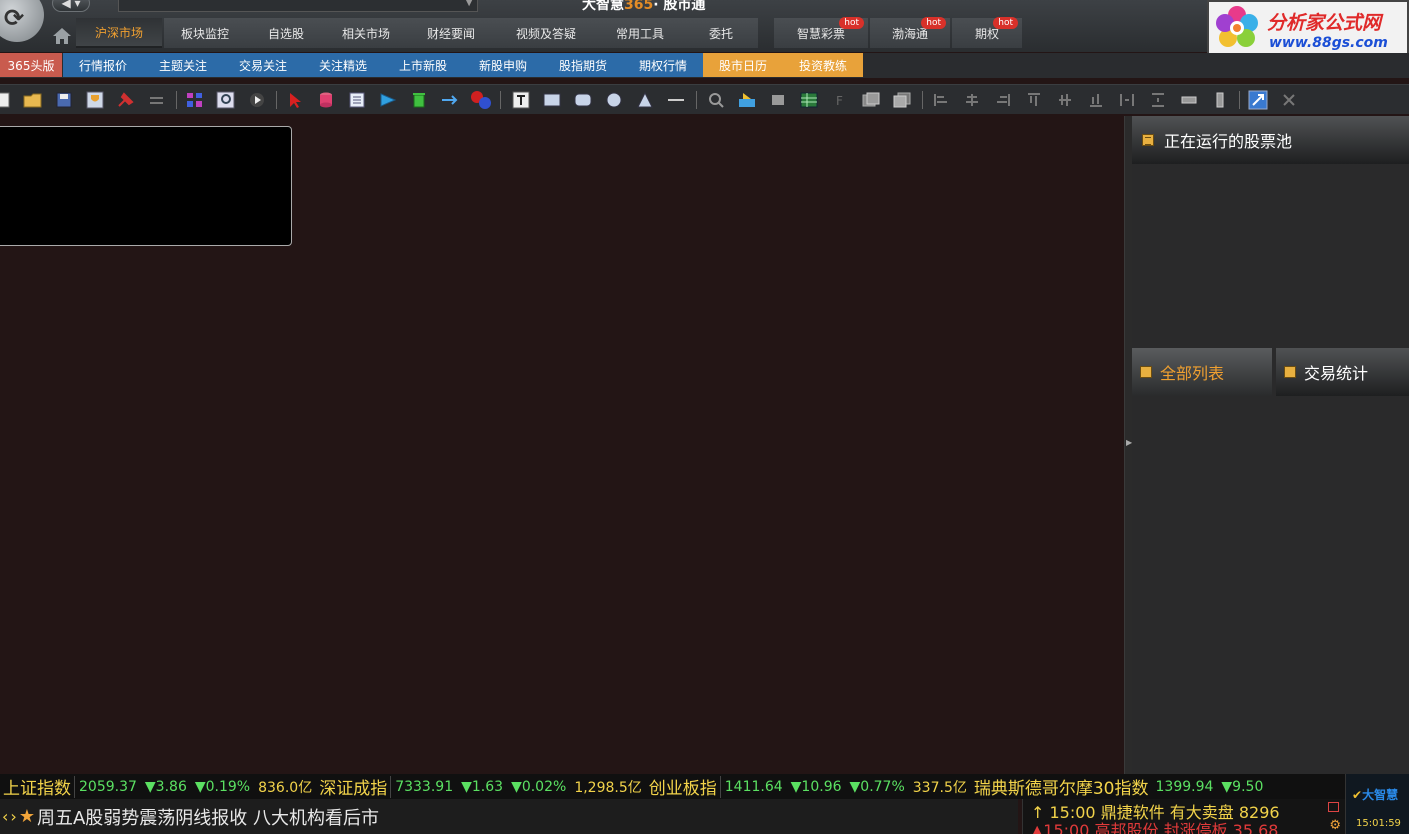 The width and height of the screenshot is (1409, 834). I want to click on ticker-name: 上证指数, so click(37, 786).